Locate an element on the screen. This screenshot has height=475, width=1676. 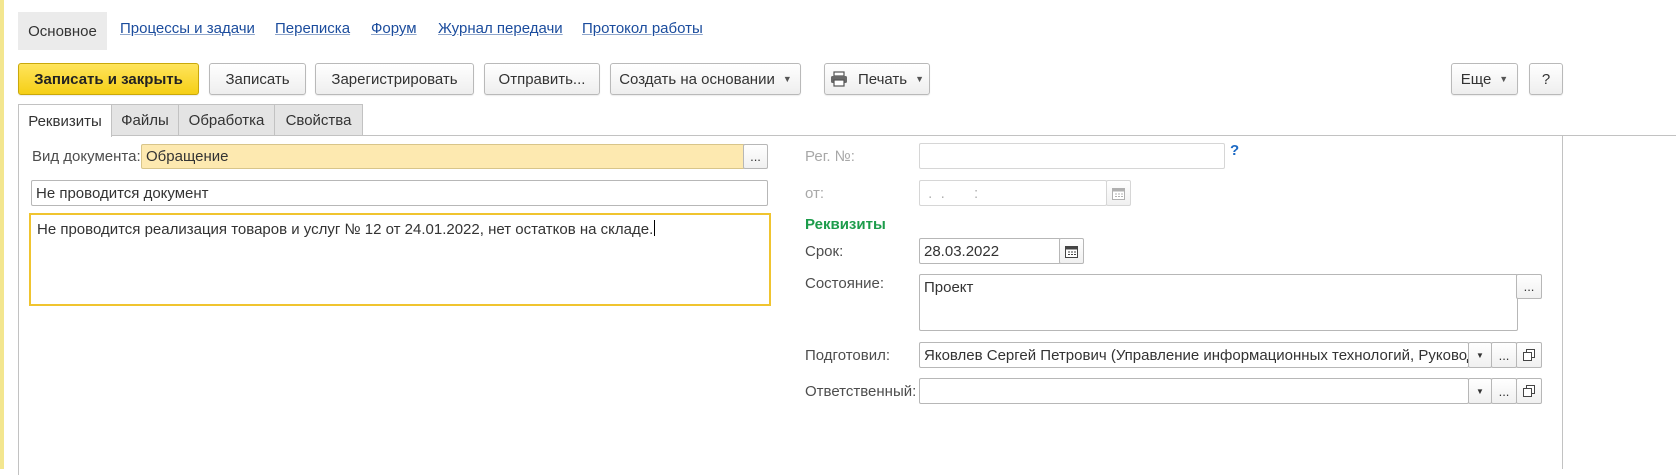
register-button: Зарегистрировать is located at coordinates (394, 79).